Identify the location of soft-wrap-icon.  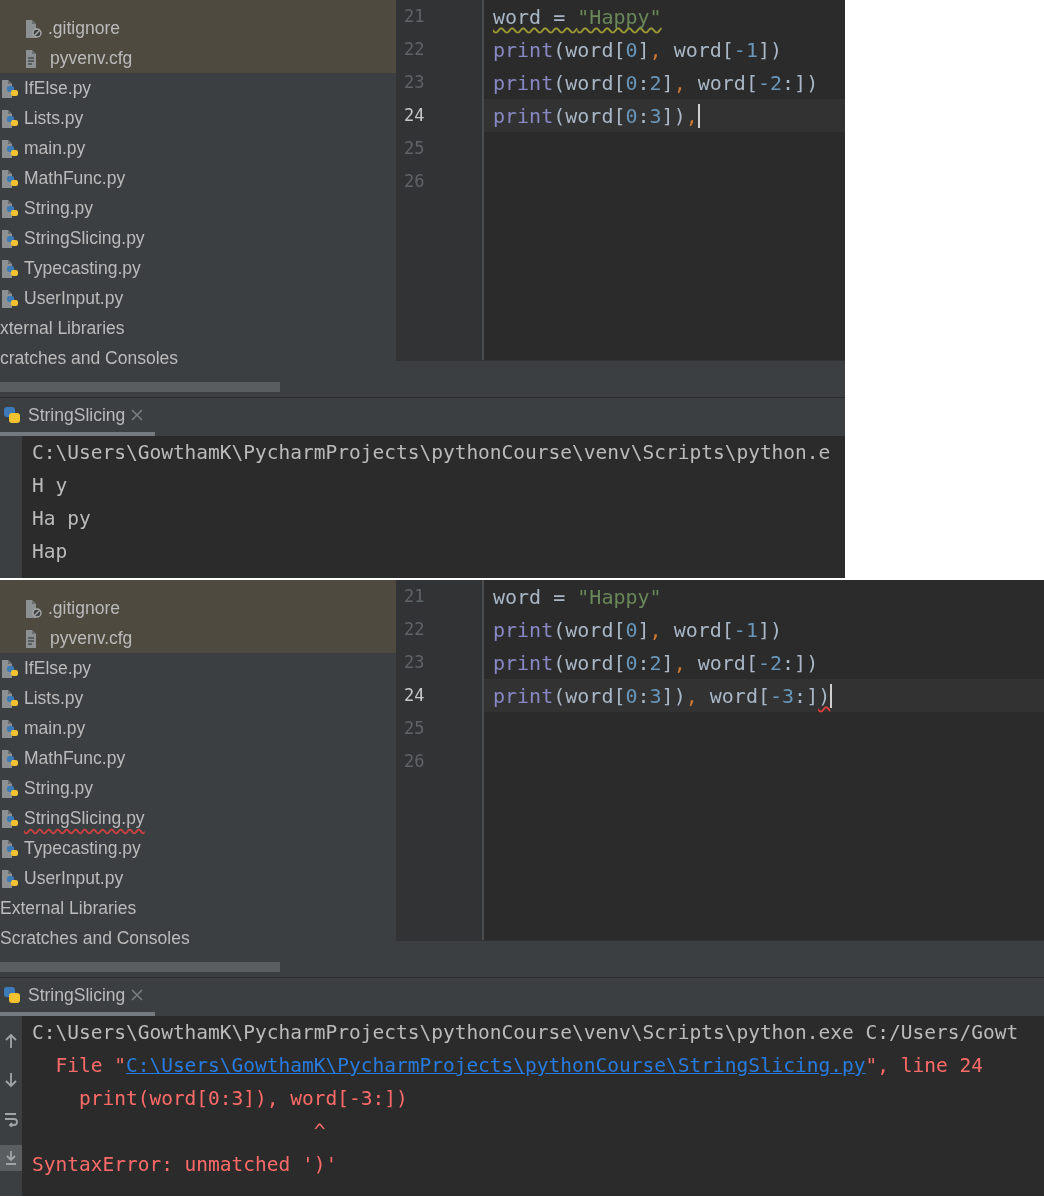
(11, 1119).